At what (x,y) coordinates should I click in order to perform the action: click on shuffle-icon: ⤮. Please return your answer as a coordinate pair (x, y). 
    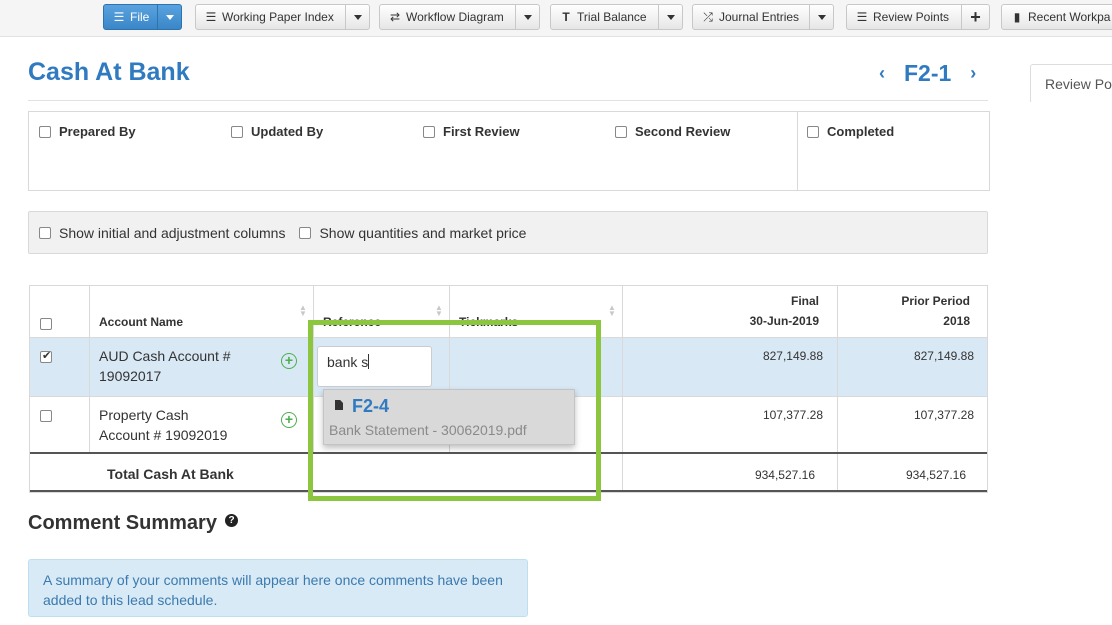
    Looking at the image, I should click on (708, 16).